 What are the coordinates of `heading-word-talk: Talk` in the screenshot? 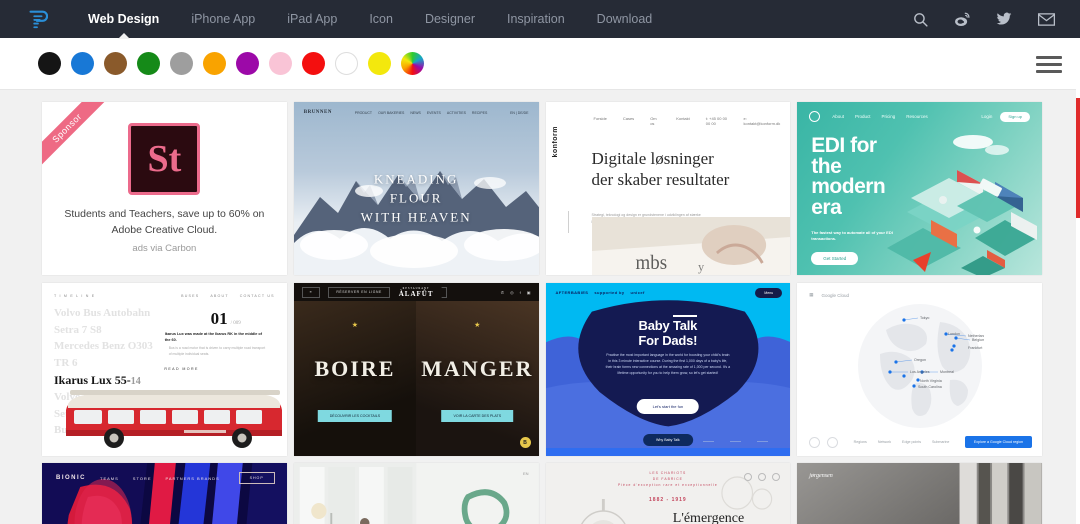 It's located at (684, 324).